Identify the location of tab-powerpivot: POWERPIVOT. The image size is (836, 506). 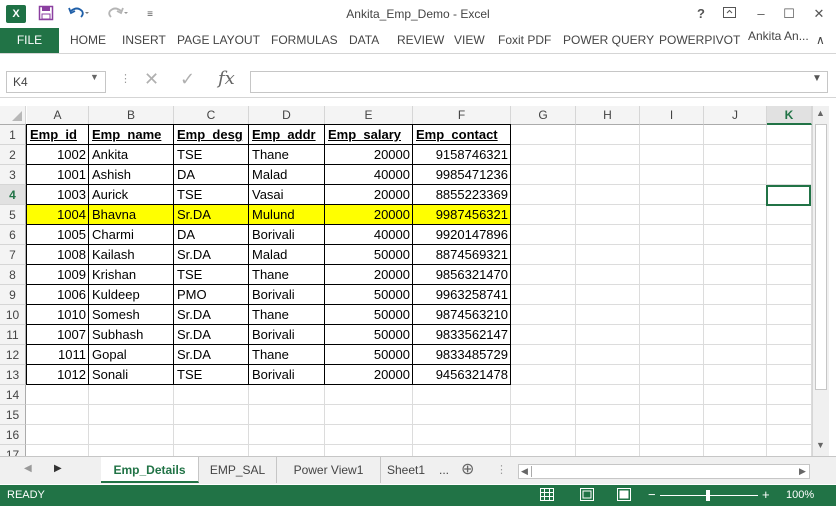
(699, 40).